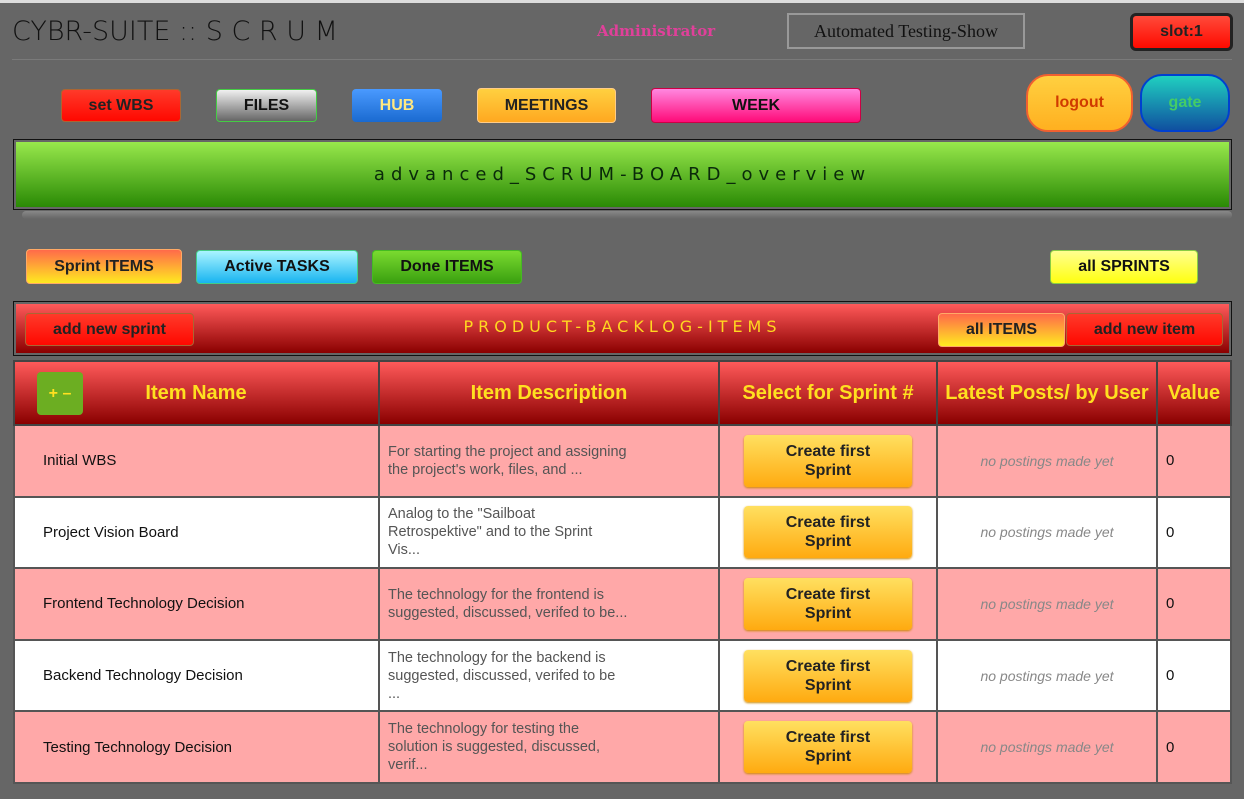 The width and height of the screenshot is (1244, 799). Describe the element at coordinates (1124, 267) in the screenshot. I see `all-sprints-button: all SPRINTS` at that location.